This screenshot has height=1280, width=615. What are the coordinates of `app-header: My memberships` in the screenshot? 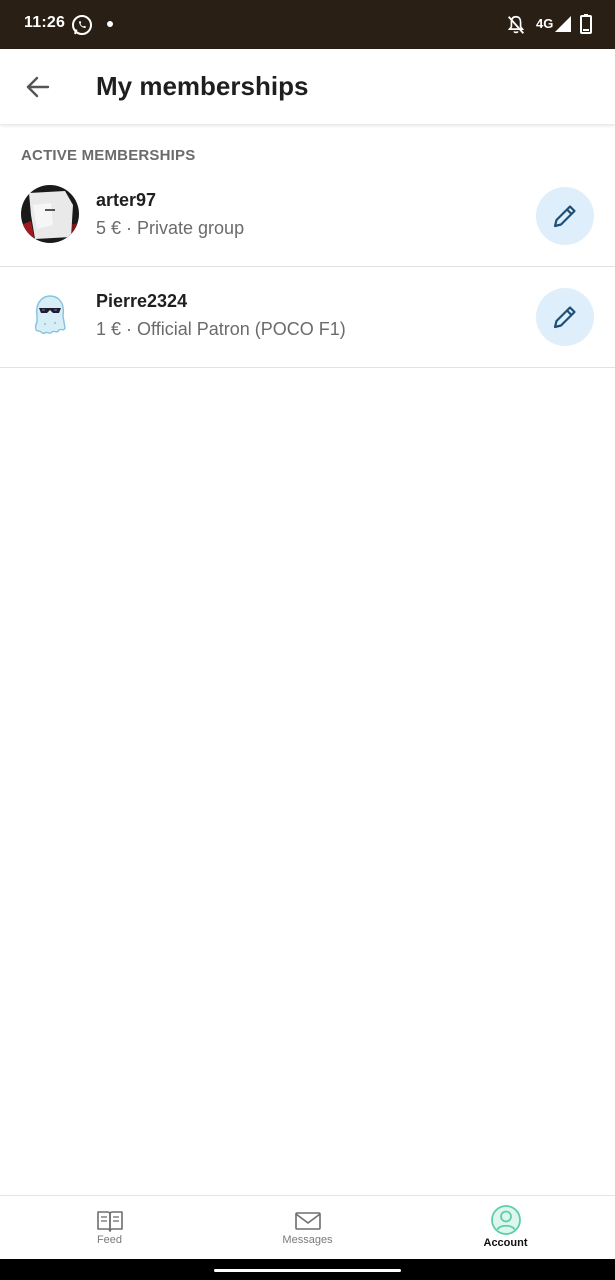 It's located at (307, 86).